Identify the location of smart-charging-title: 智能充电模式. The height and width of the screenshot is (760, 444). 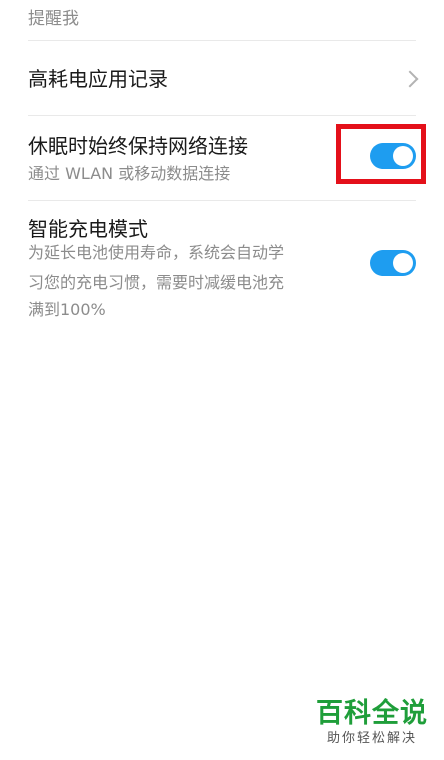
(88, 229).